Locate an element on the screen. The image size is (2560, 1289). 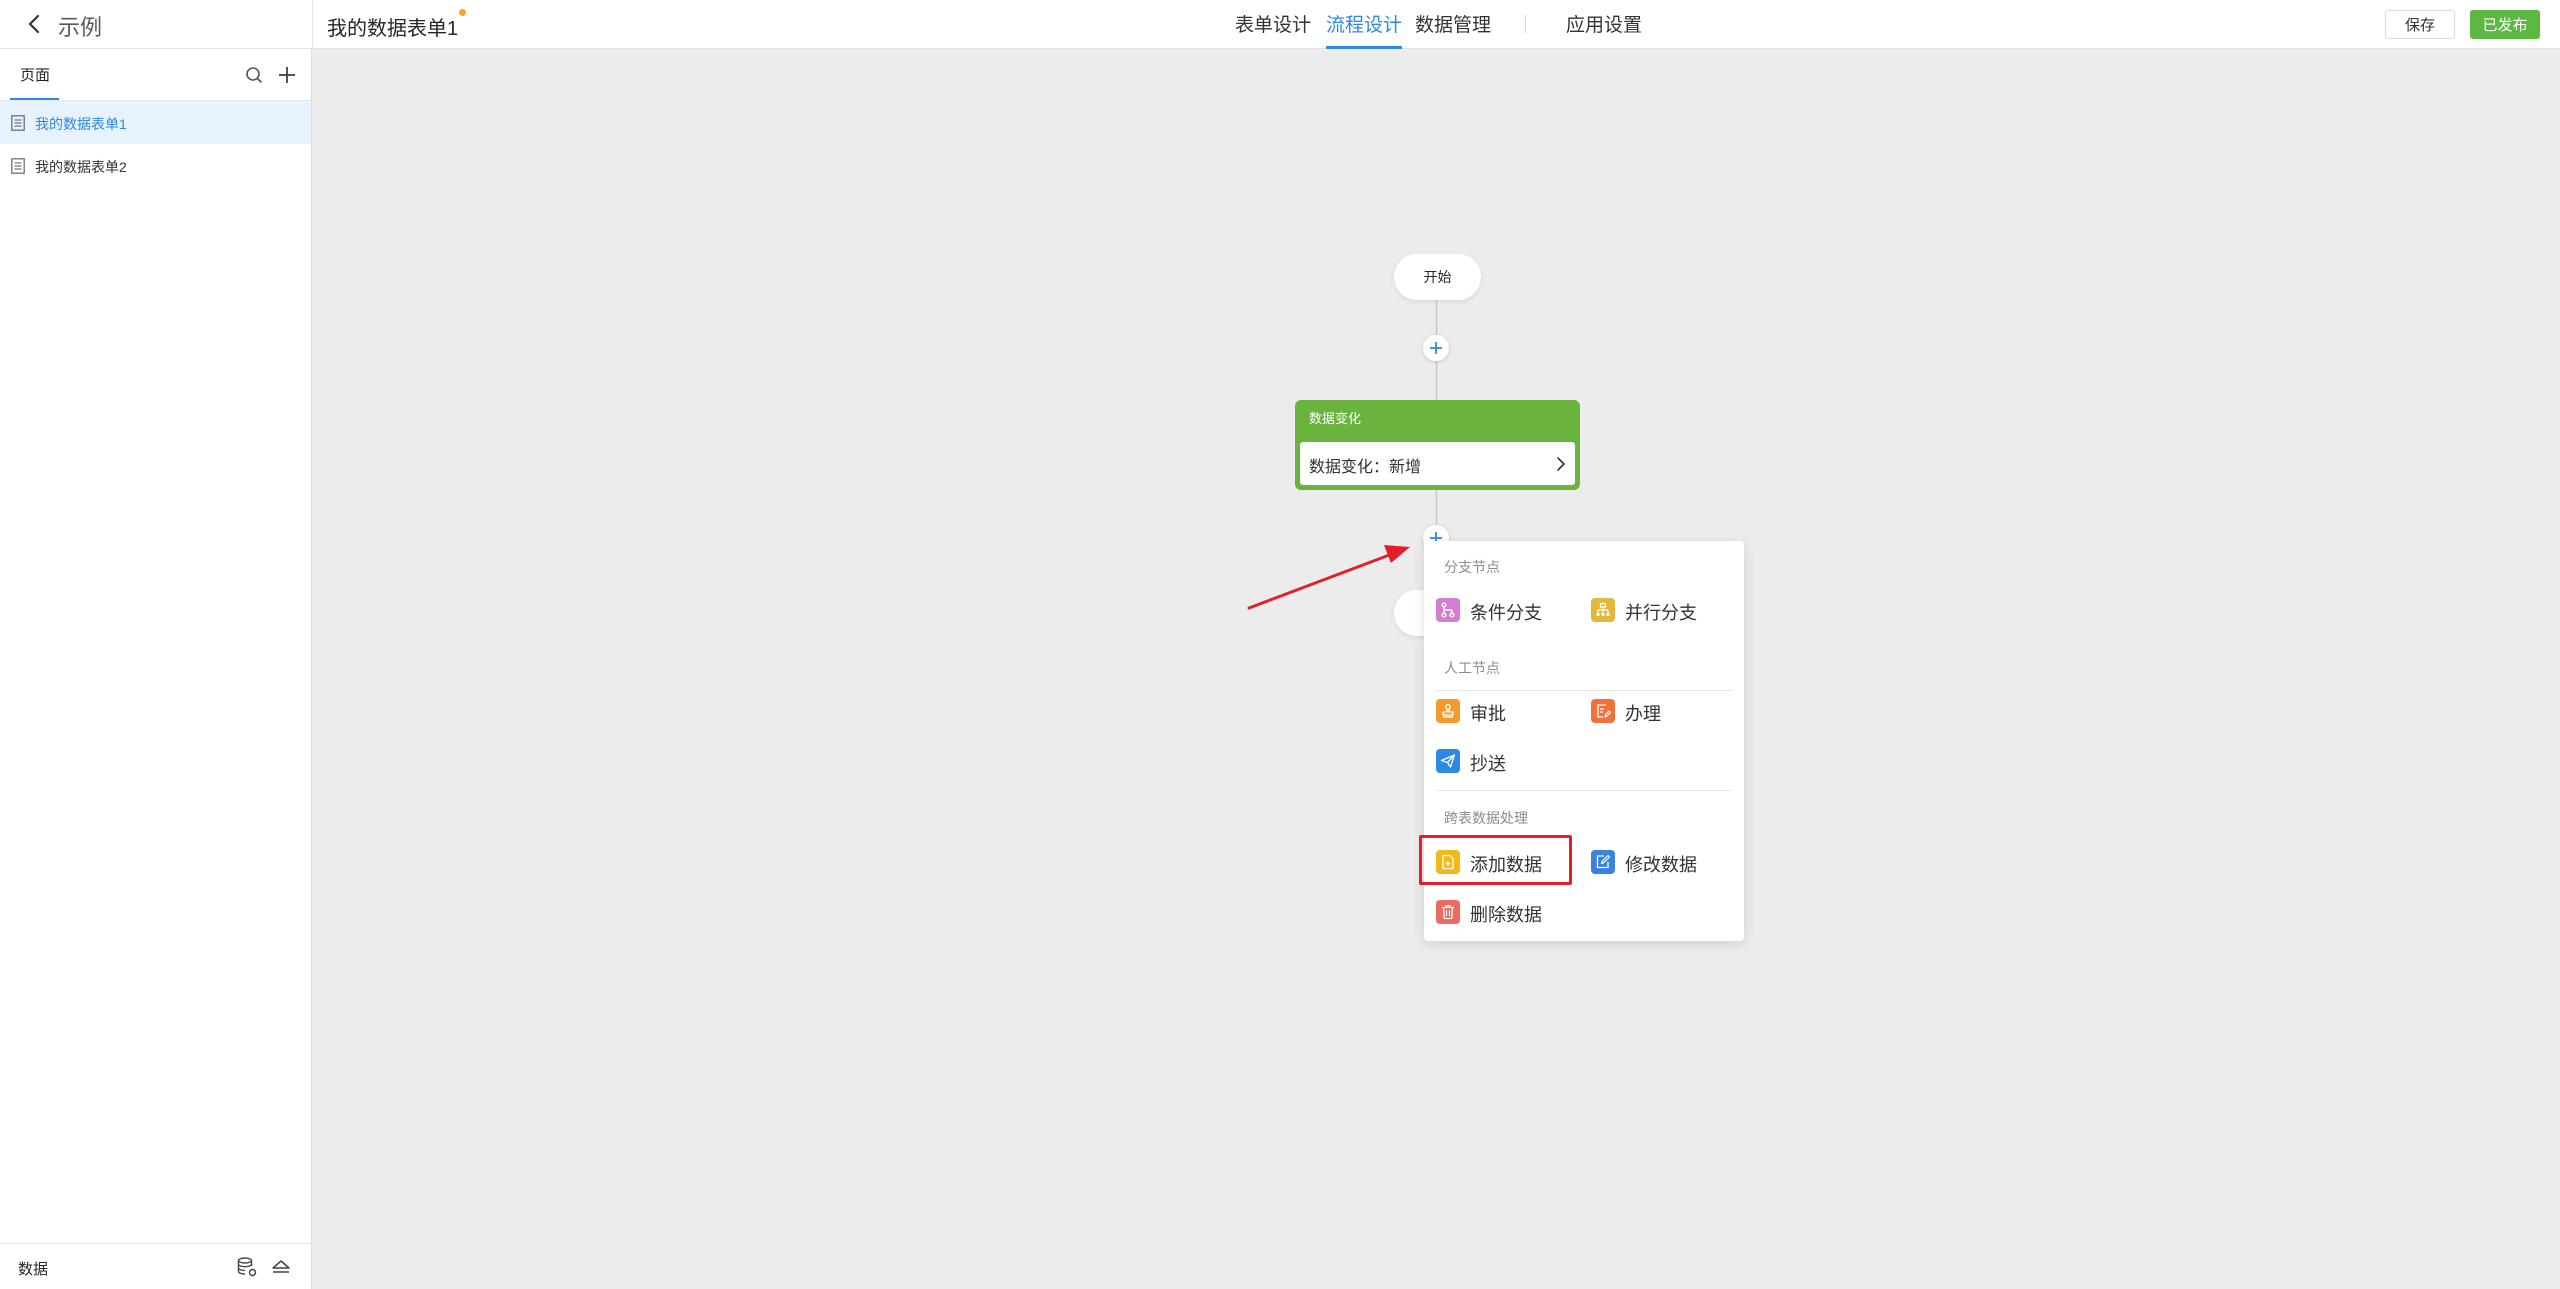
chevron-left-icon is located at coordinates (34, 24).